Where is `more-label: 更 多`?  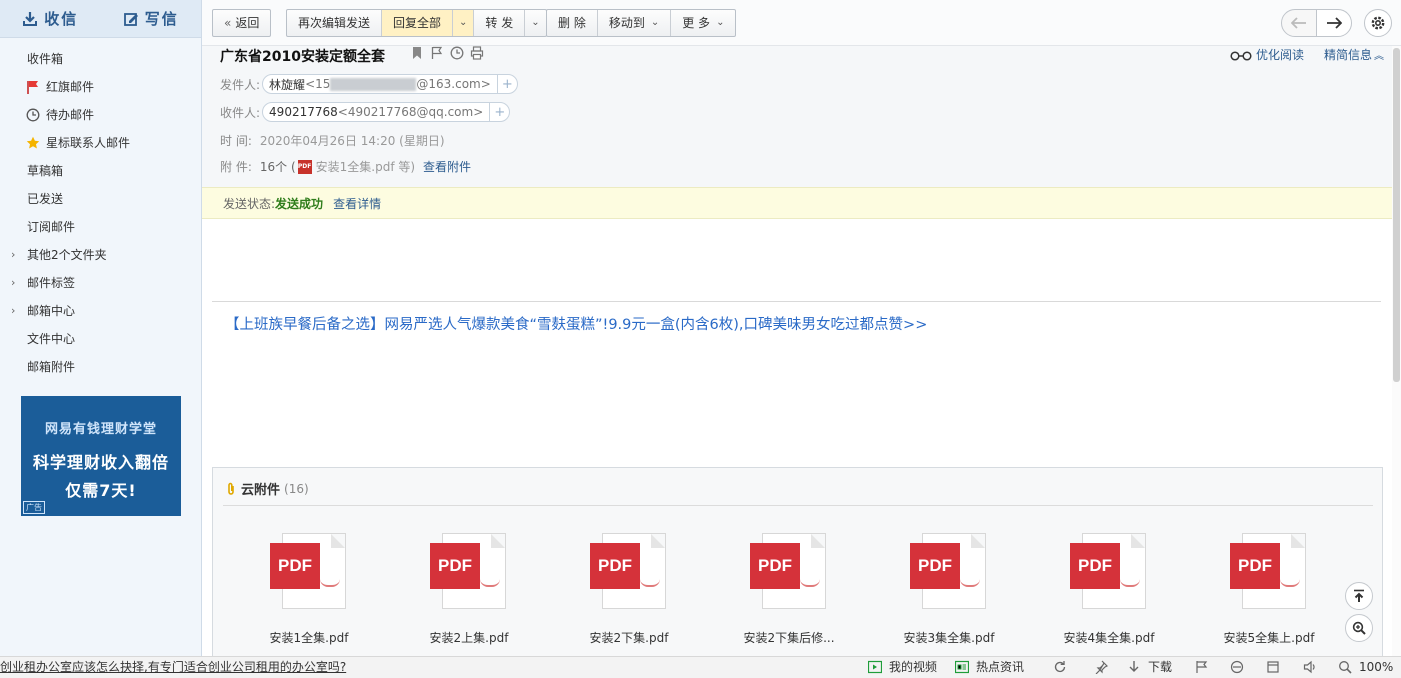 more-label: 更 多 is located at coordinates (696, 23).